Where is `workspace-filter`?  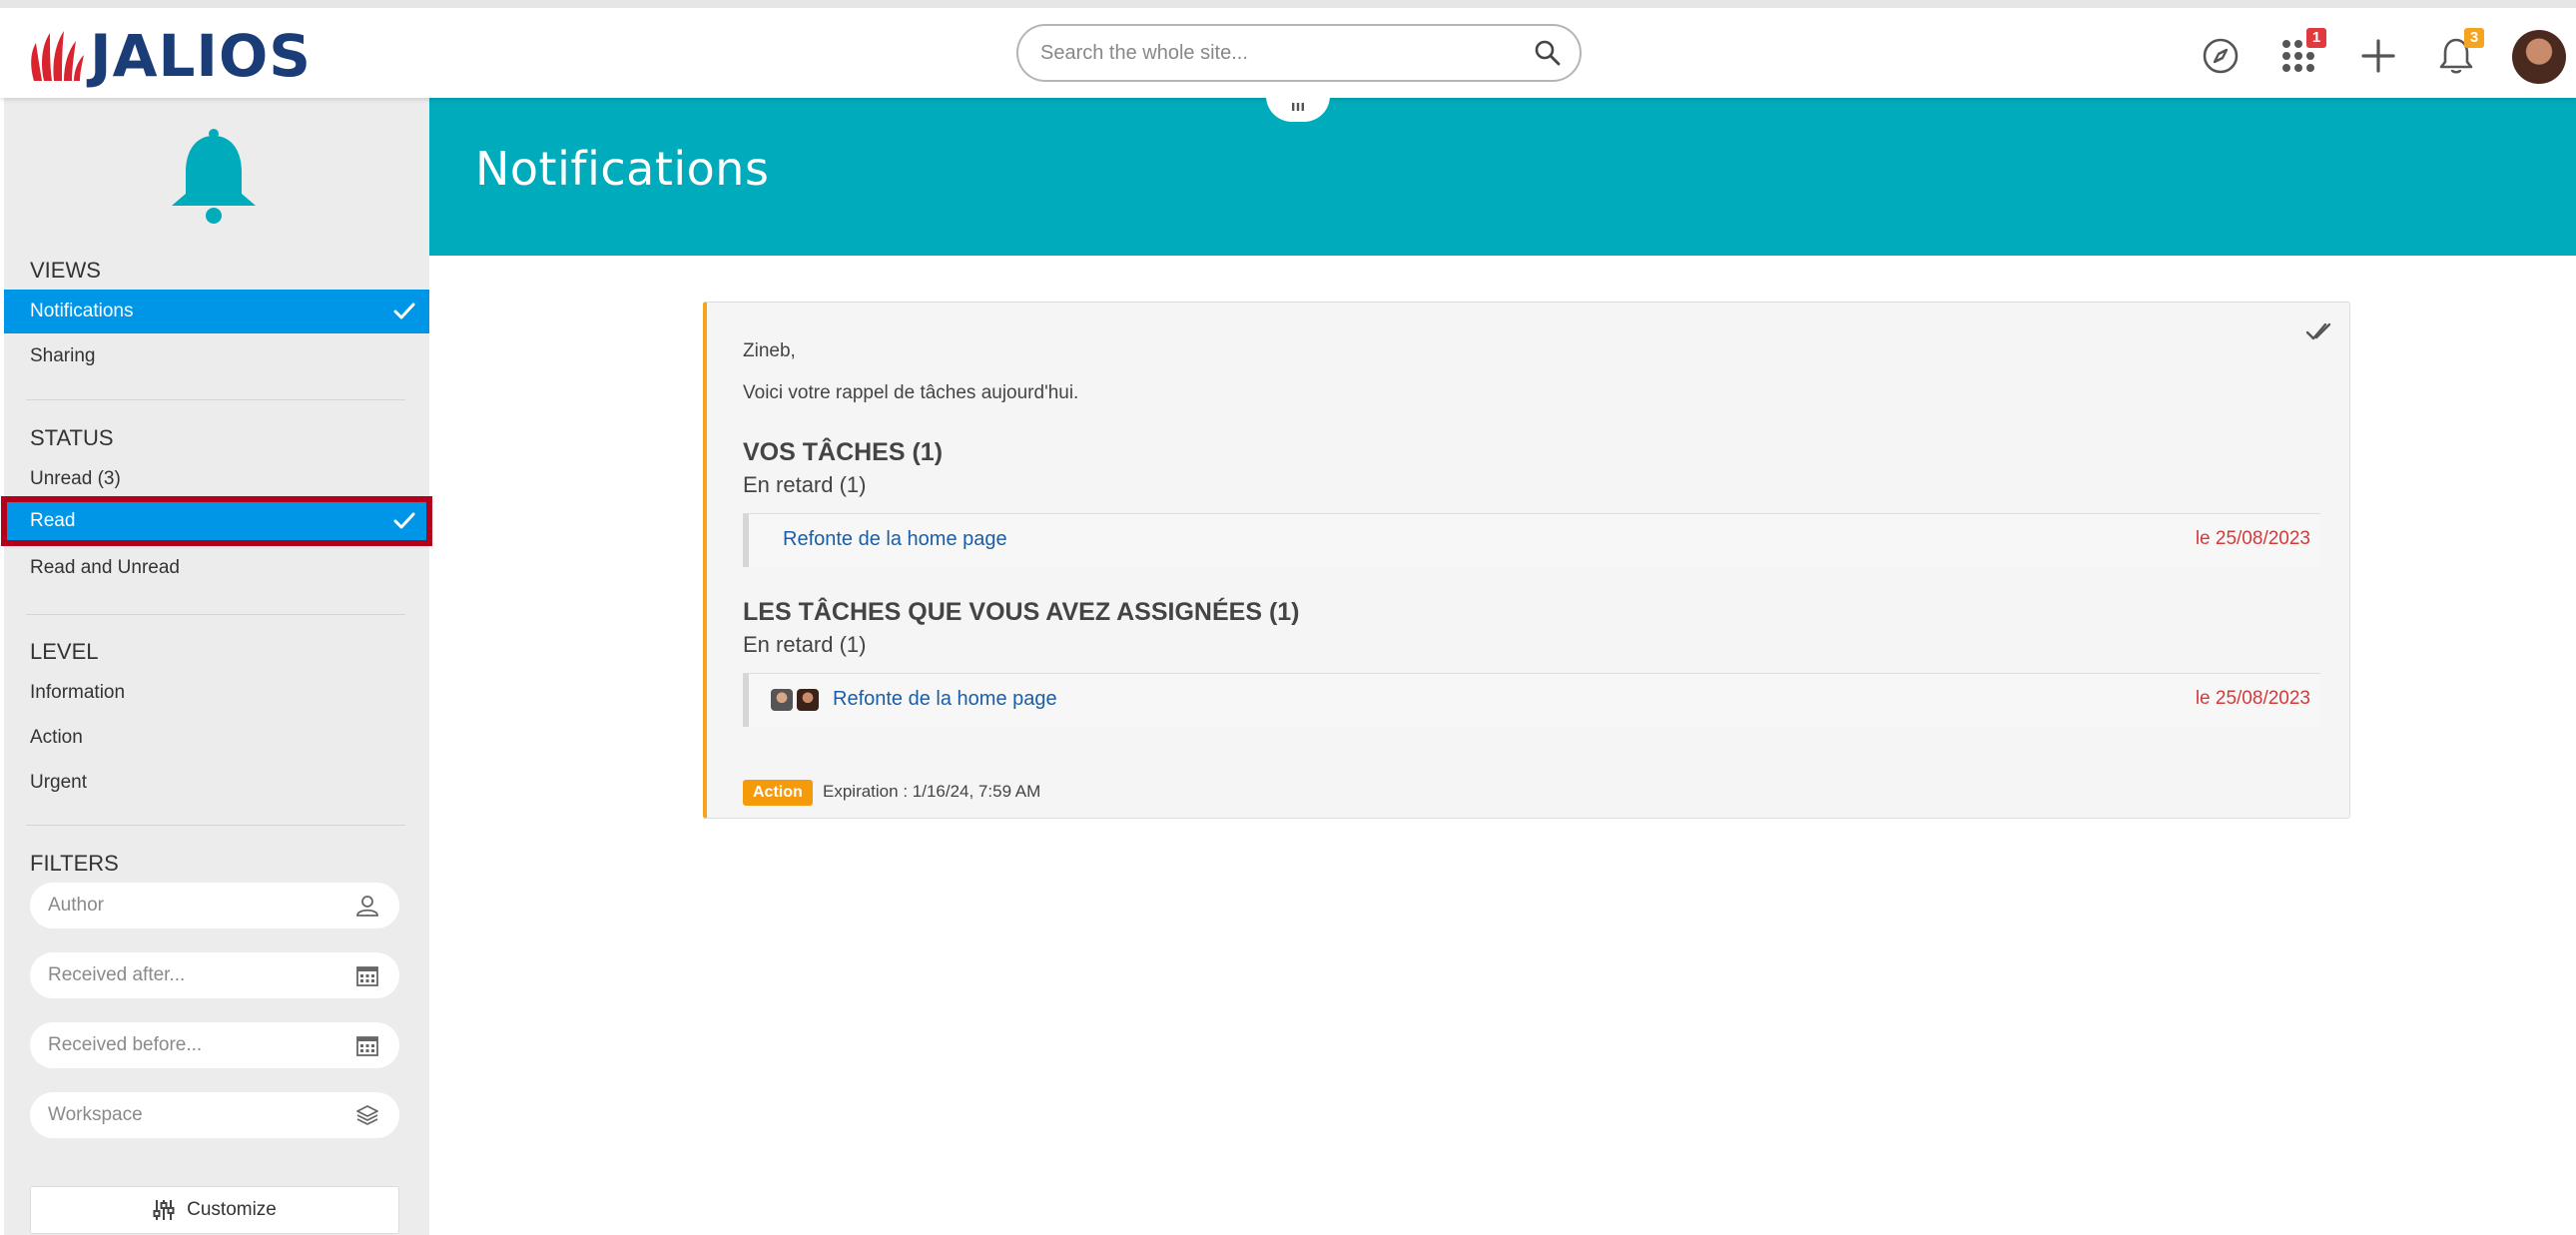
workspace-filter is located at coordinates (214, 1115).